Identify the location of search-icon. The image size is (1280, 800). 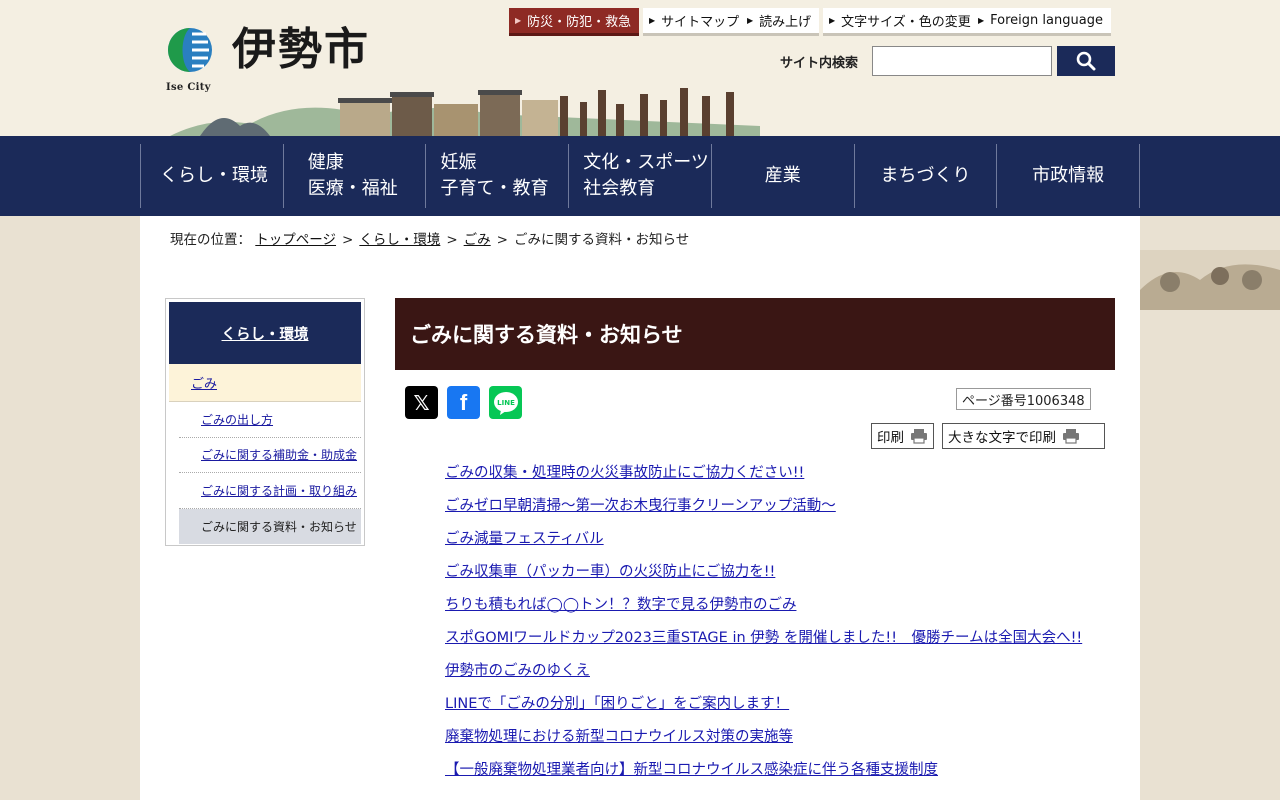
(1086, 61).